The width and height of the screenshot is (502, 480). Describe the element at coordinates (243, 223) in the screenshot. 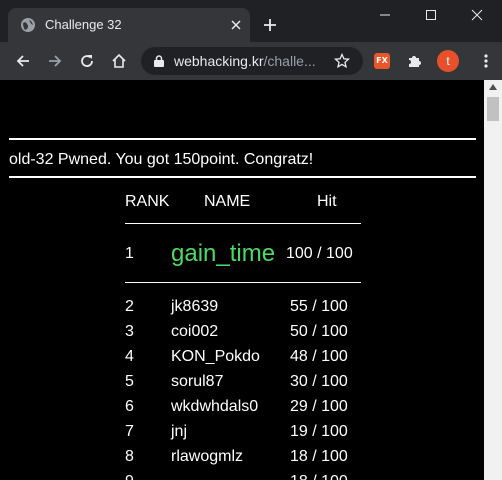

I see `header-divider` at that location.